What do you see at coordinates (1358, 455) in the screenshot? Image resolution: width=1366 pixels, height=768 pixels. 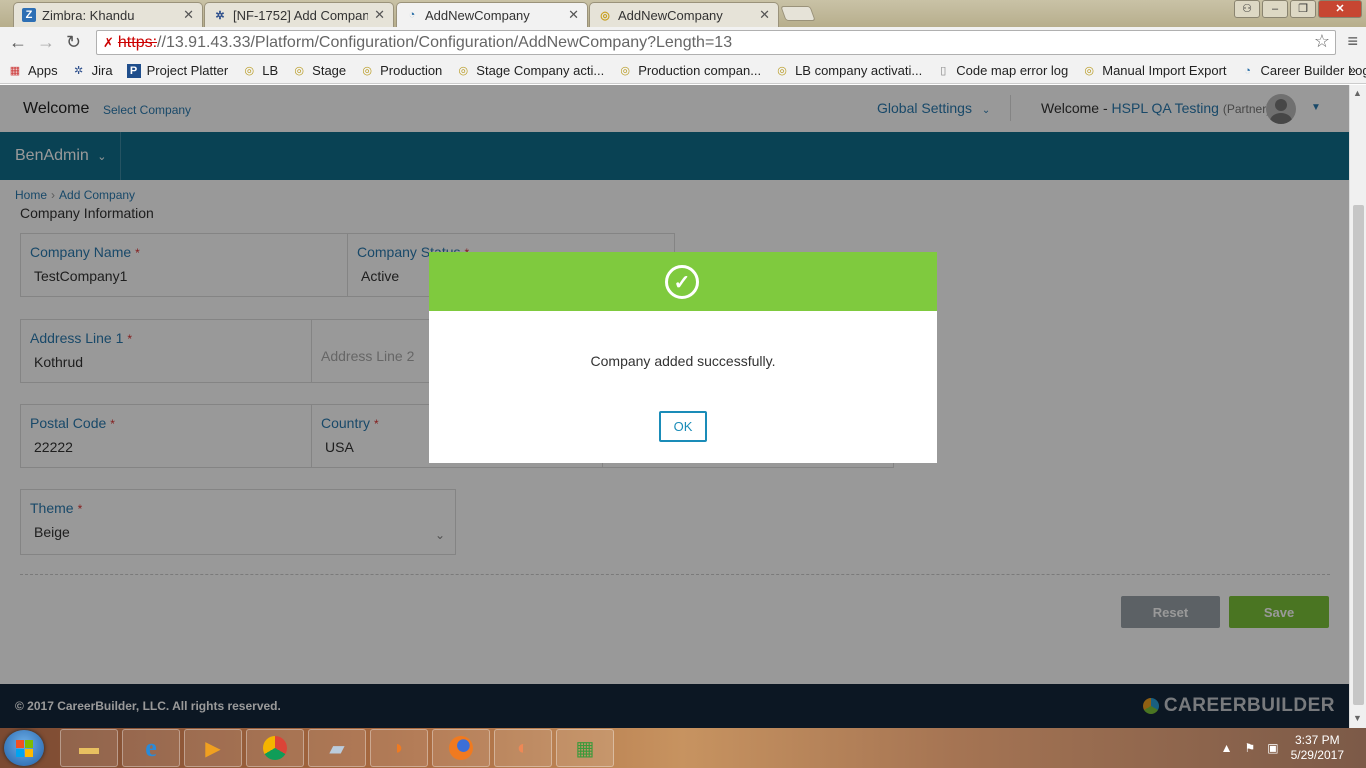 I see `scrollbar-thumb` at bounding box center [1358, 455].